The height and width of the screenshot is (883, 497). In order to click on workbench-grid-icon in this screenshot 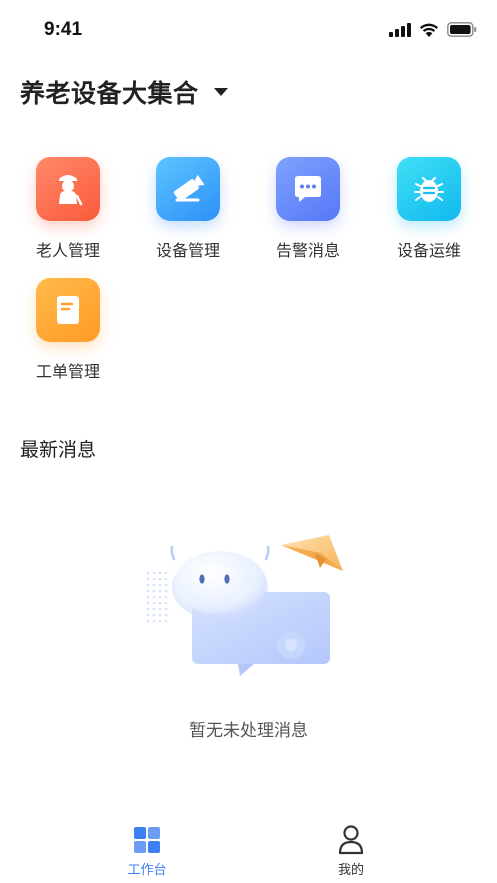, I will do `click(147, 840)`.